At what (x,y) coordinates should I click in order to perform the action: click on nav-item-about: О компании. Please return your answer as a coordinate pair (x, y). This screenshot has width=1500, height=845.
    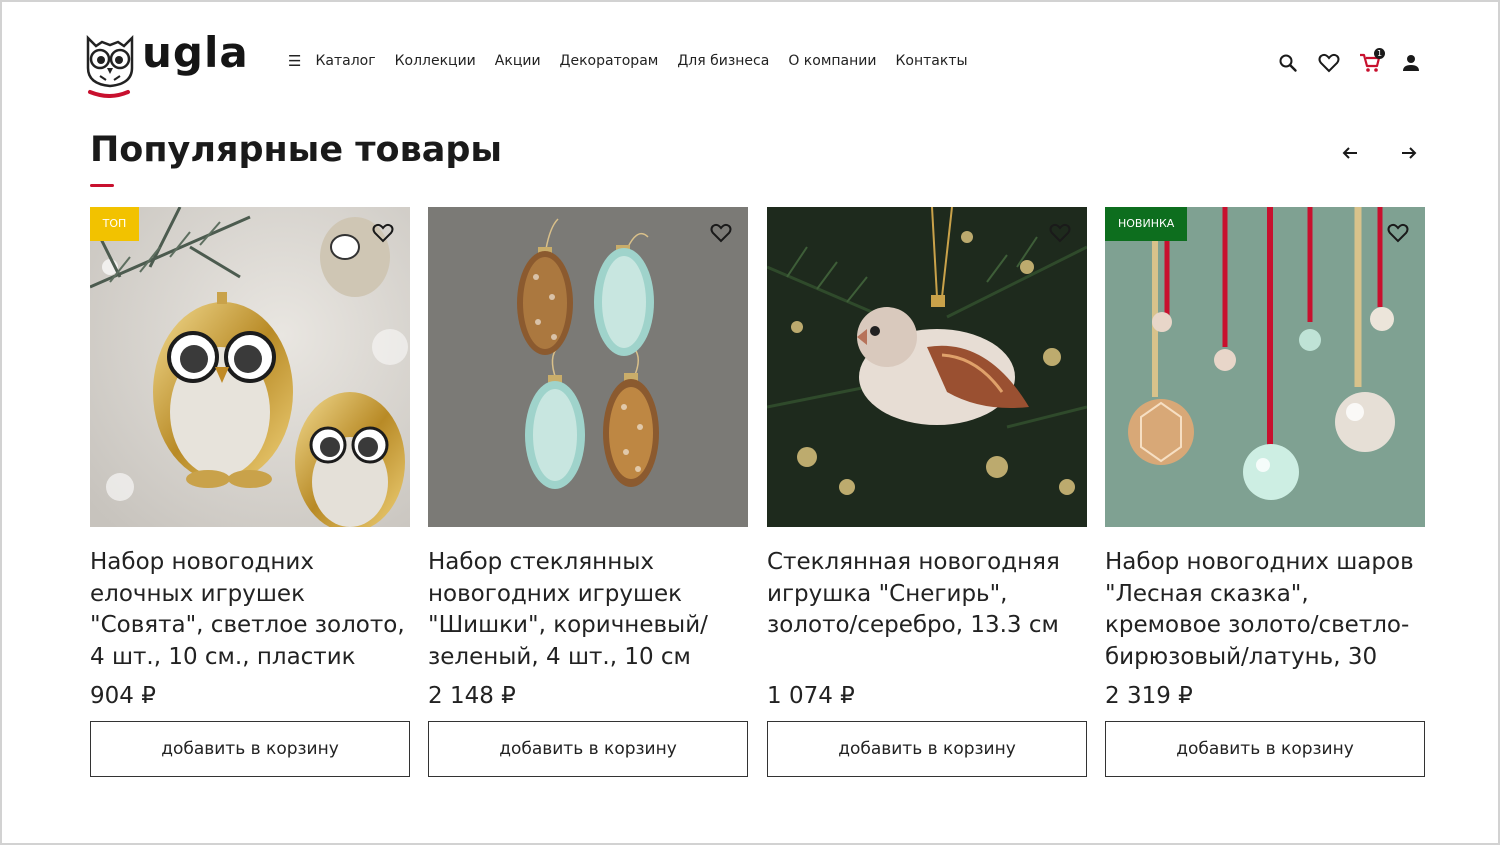
    Looking at the image, I should click on (832, 61).